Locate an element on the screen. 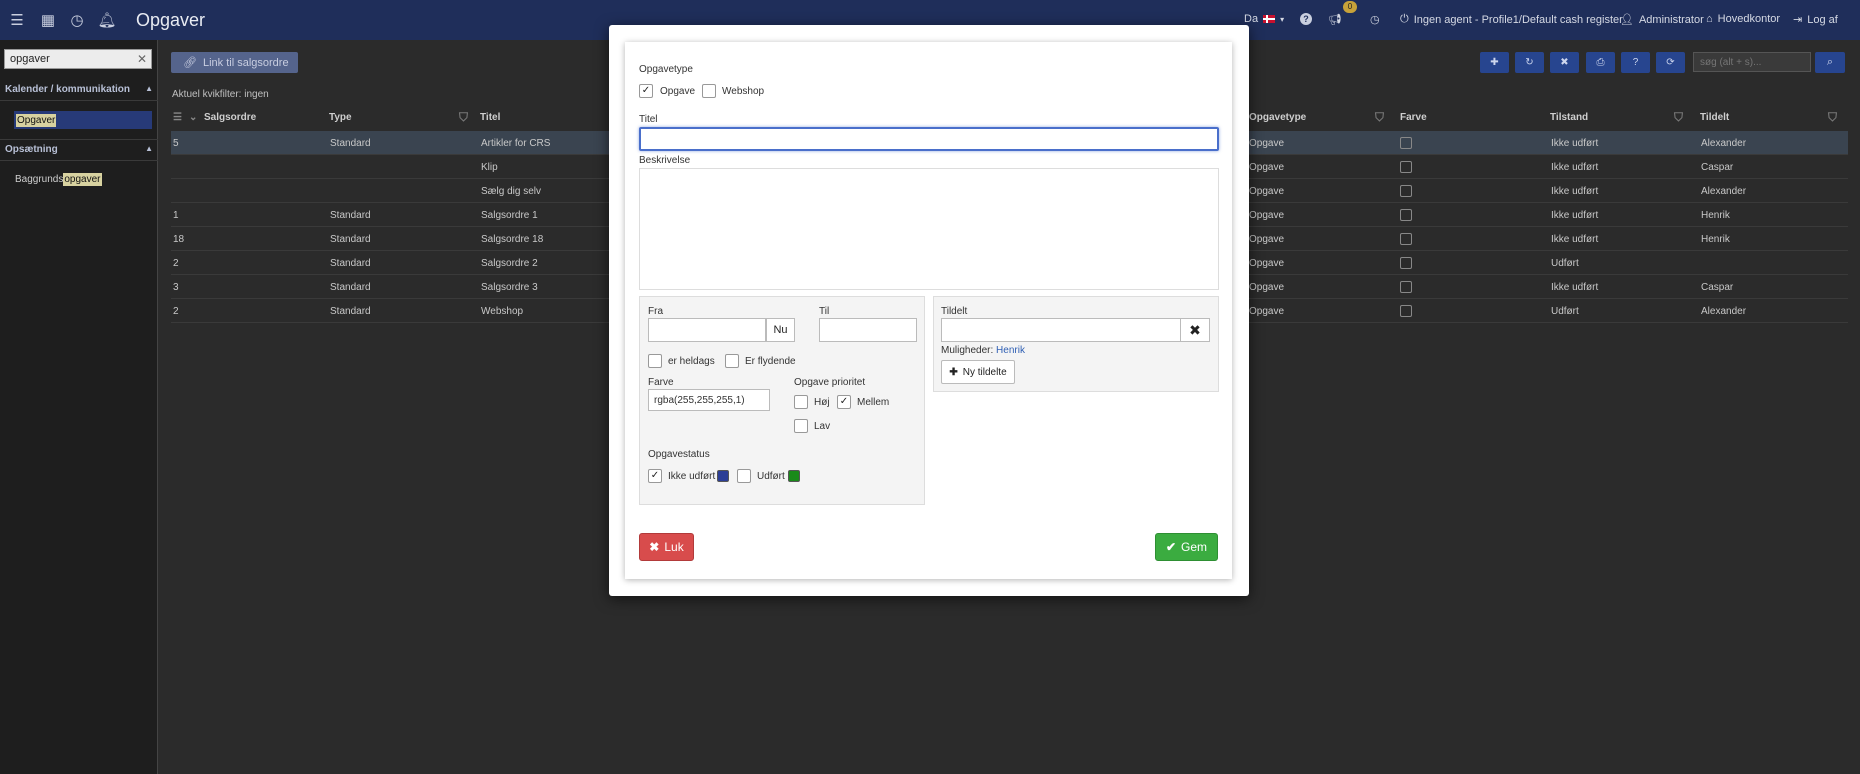  check-icon: ✔ is located at coordinates (1171, 547).